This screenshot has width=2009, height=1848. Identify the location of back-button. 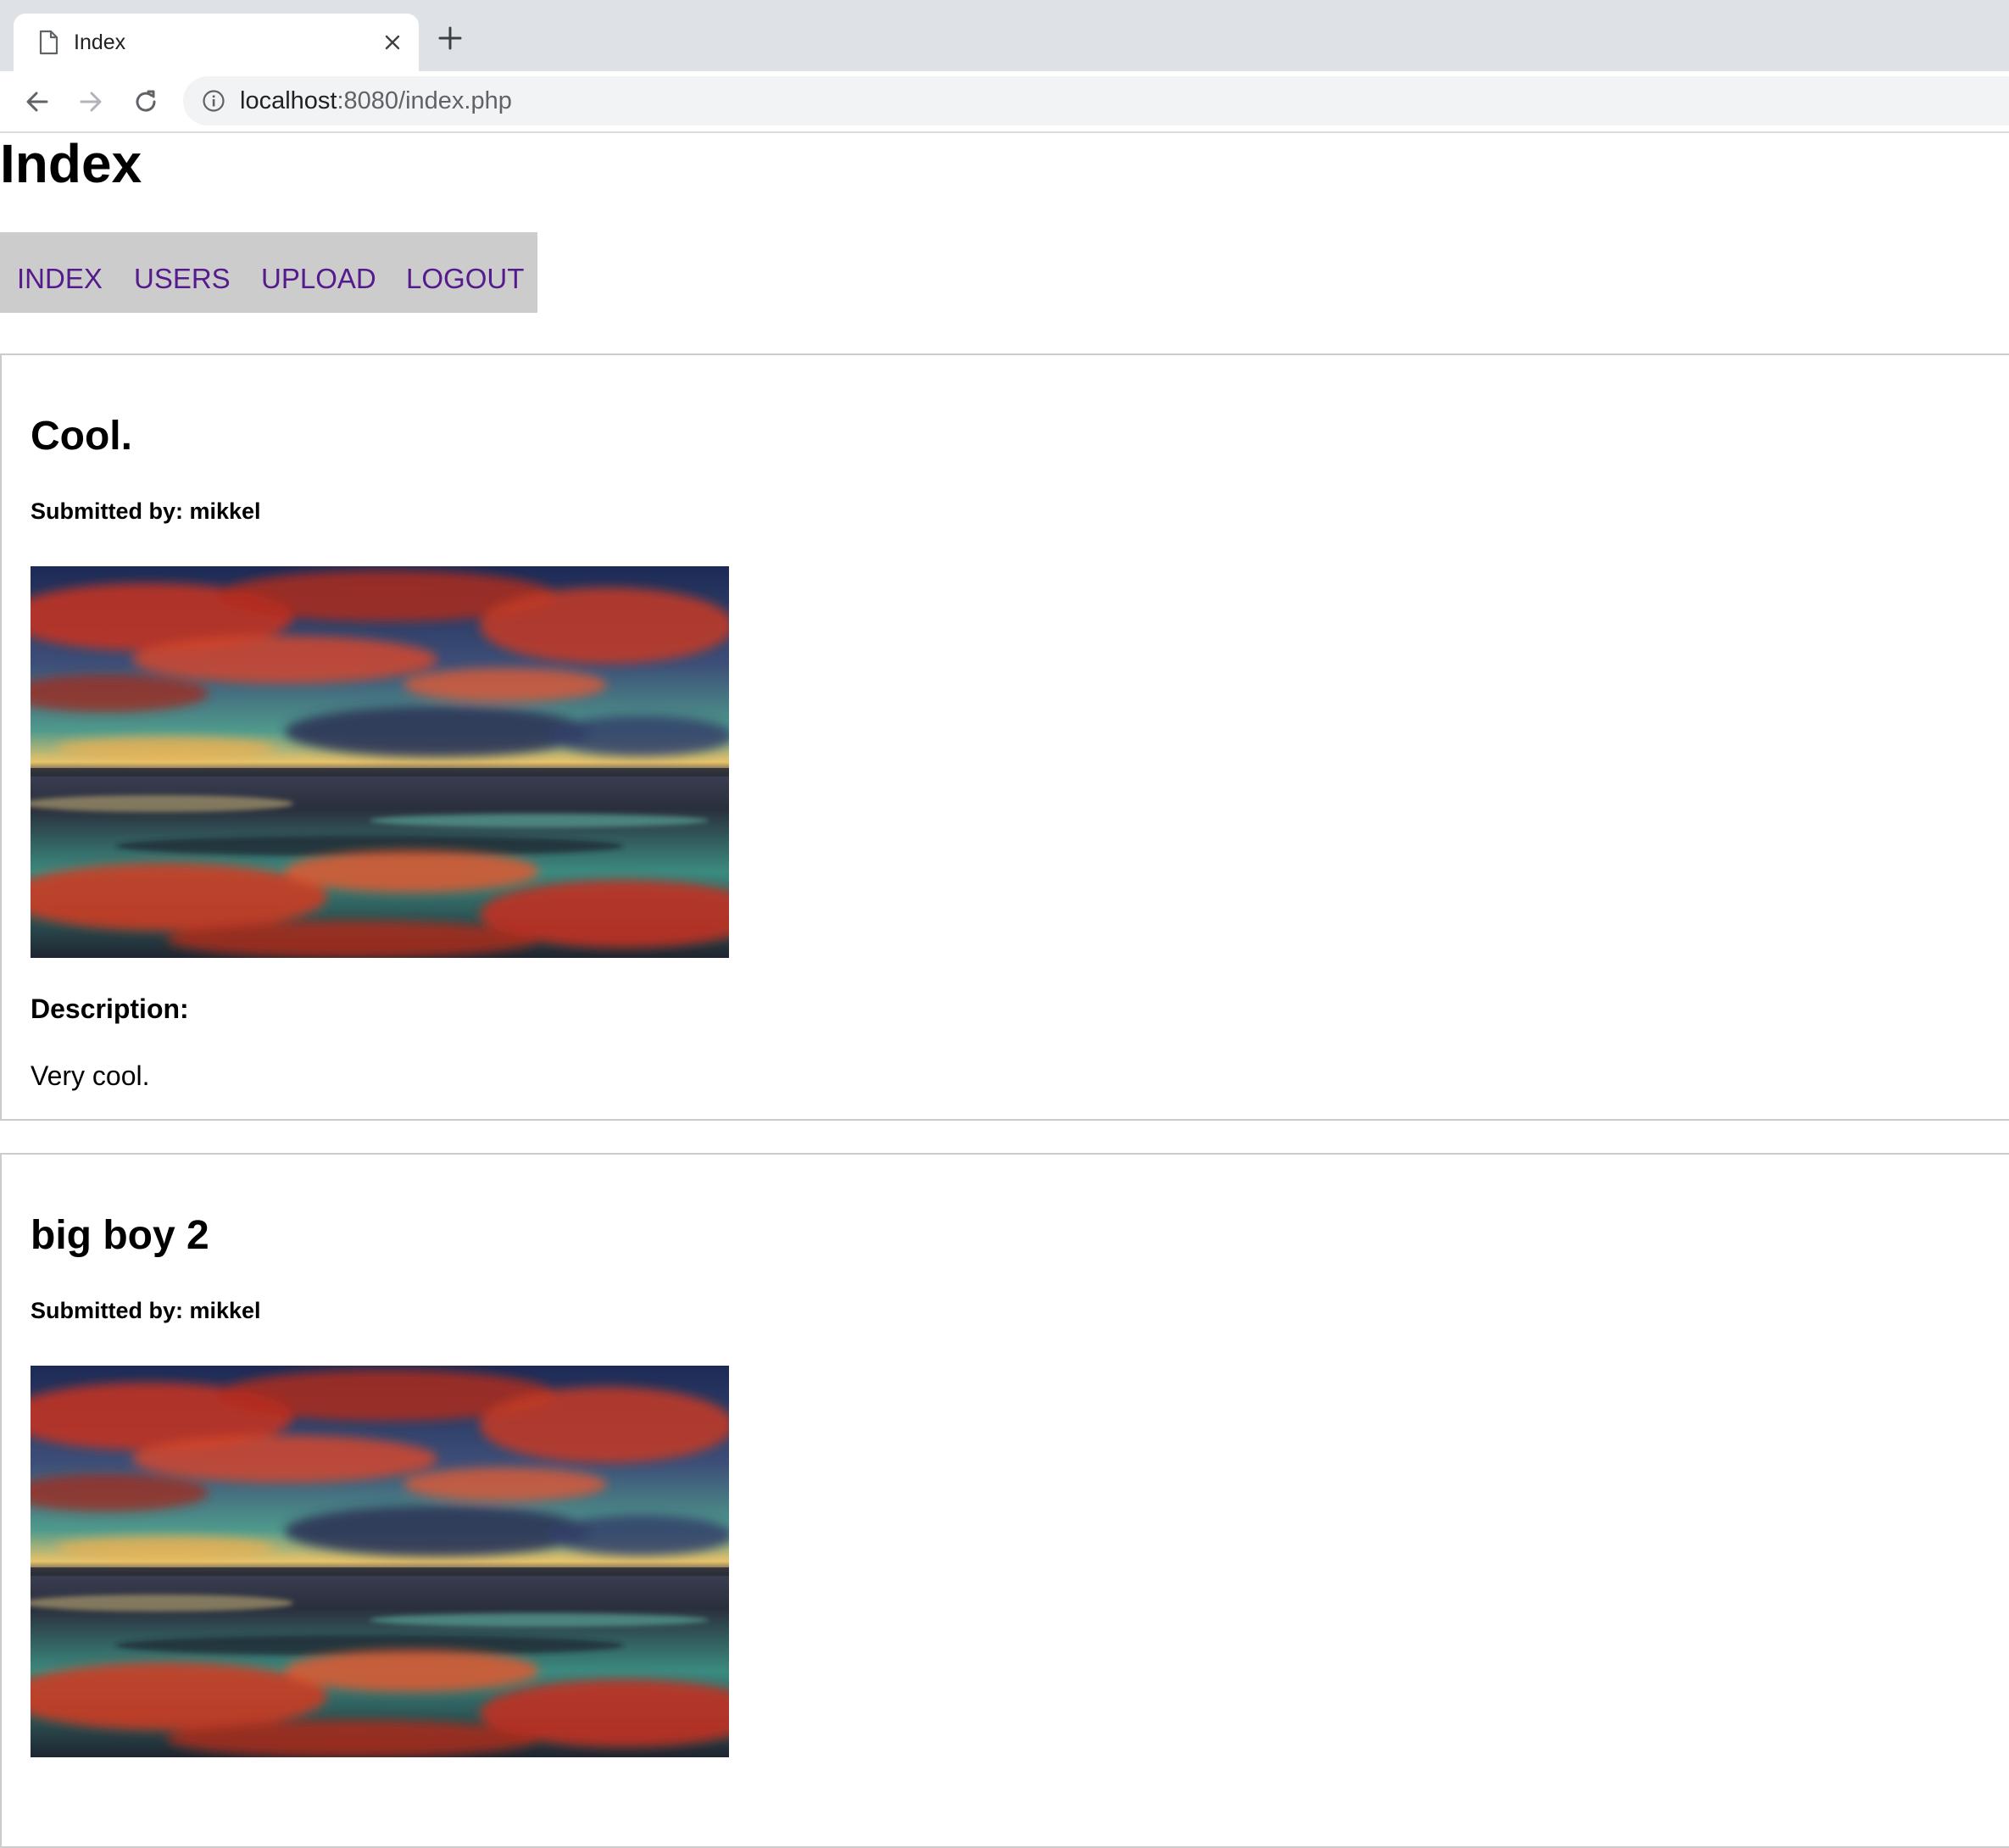
(37, 101).